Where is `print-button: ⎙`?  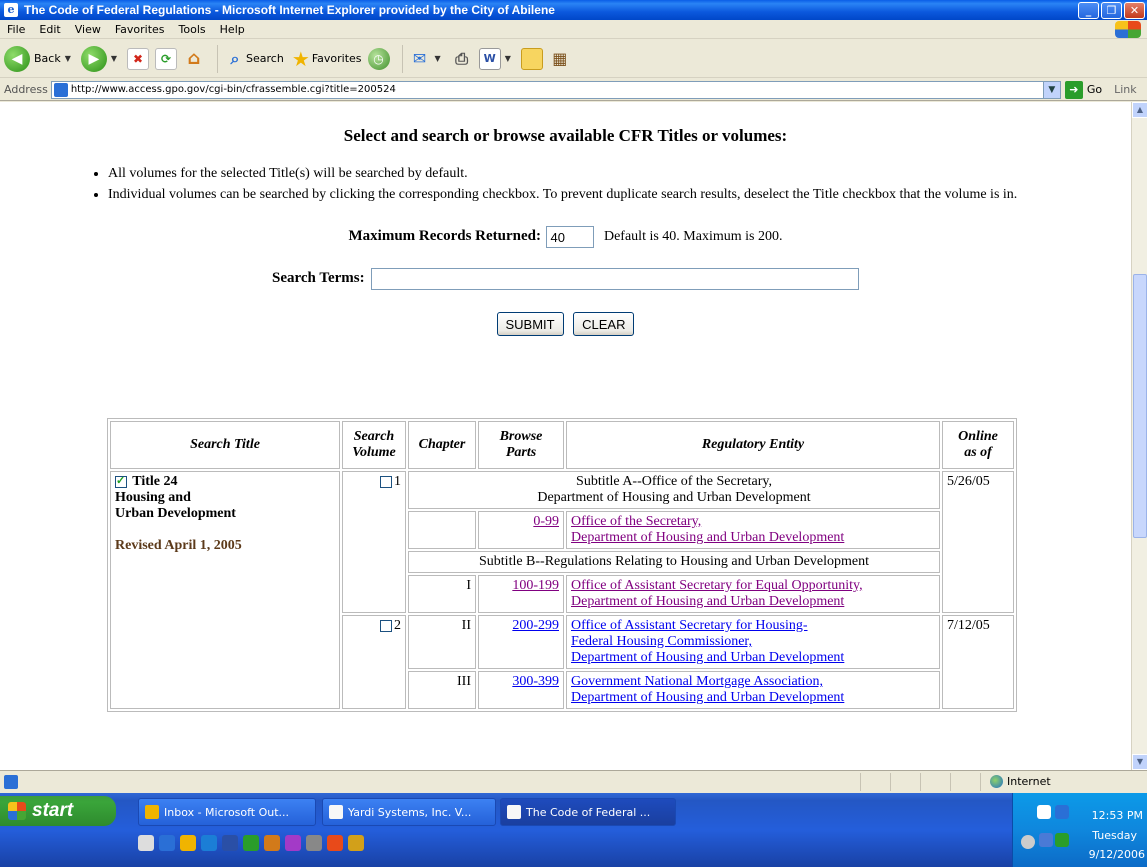 print-button: ⎙ is located at coordinates (462, 59).